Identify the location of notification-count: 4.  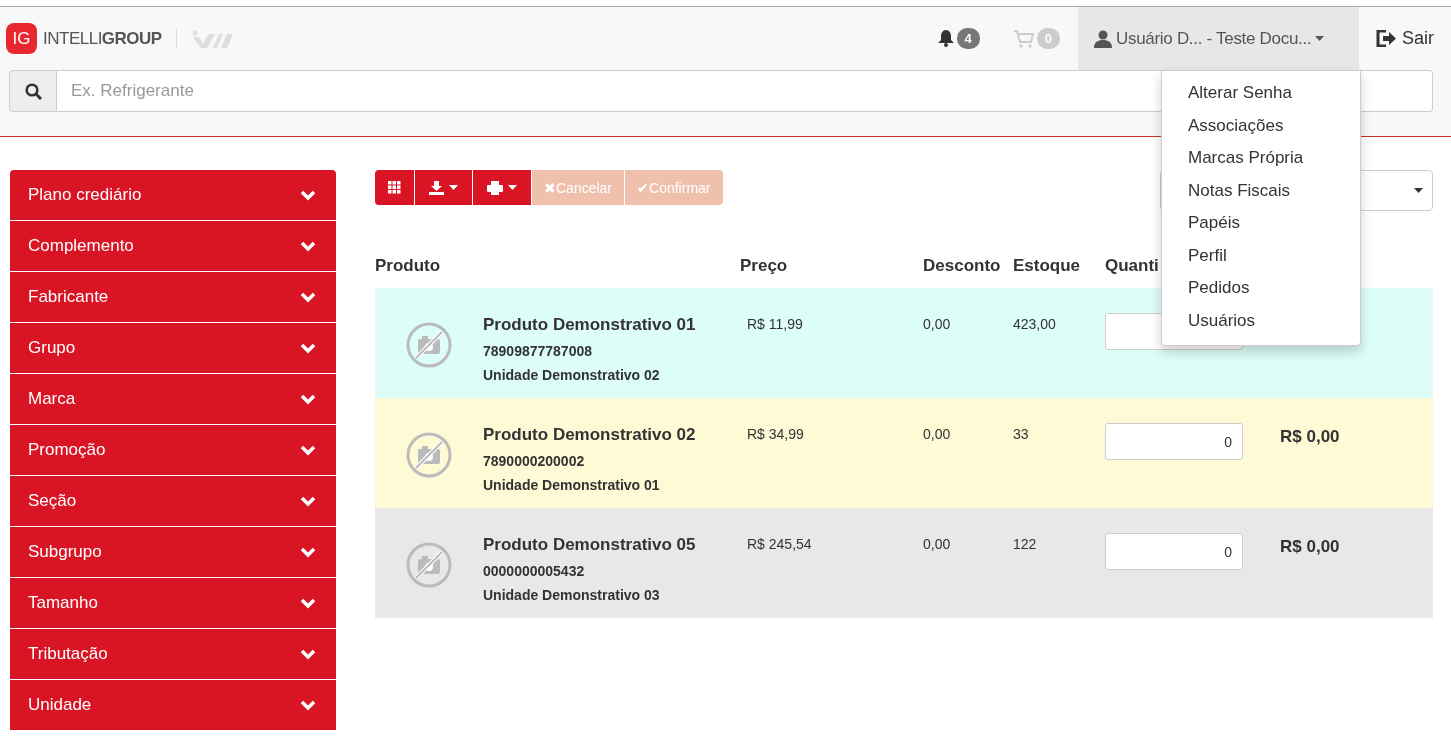
(968, 38).